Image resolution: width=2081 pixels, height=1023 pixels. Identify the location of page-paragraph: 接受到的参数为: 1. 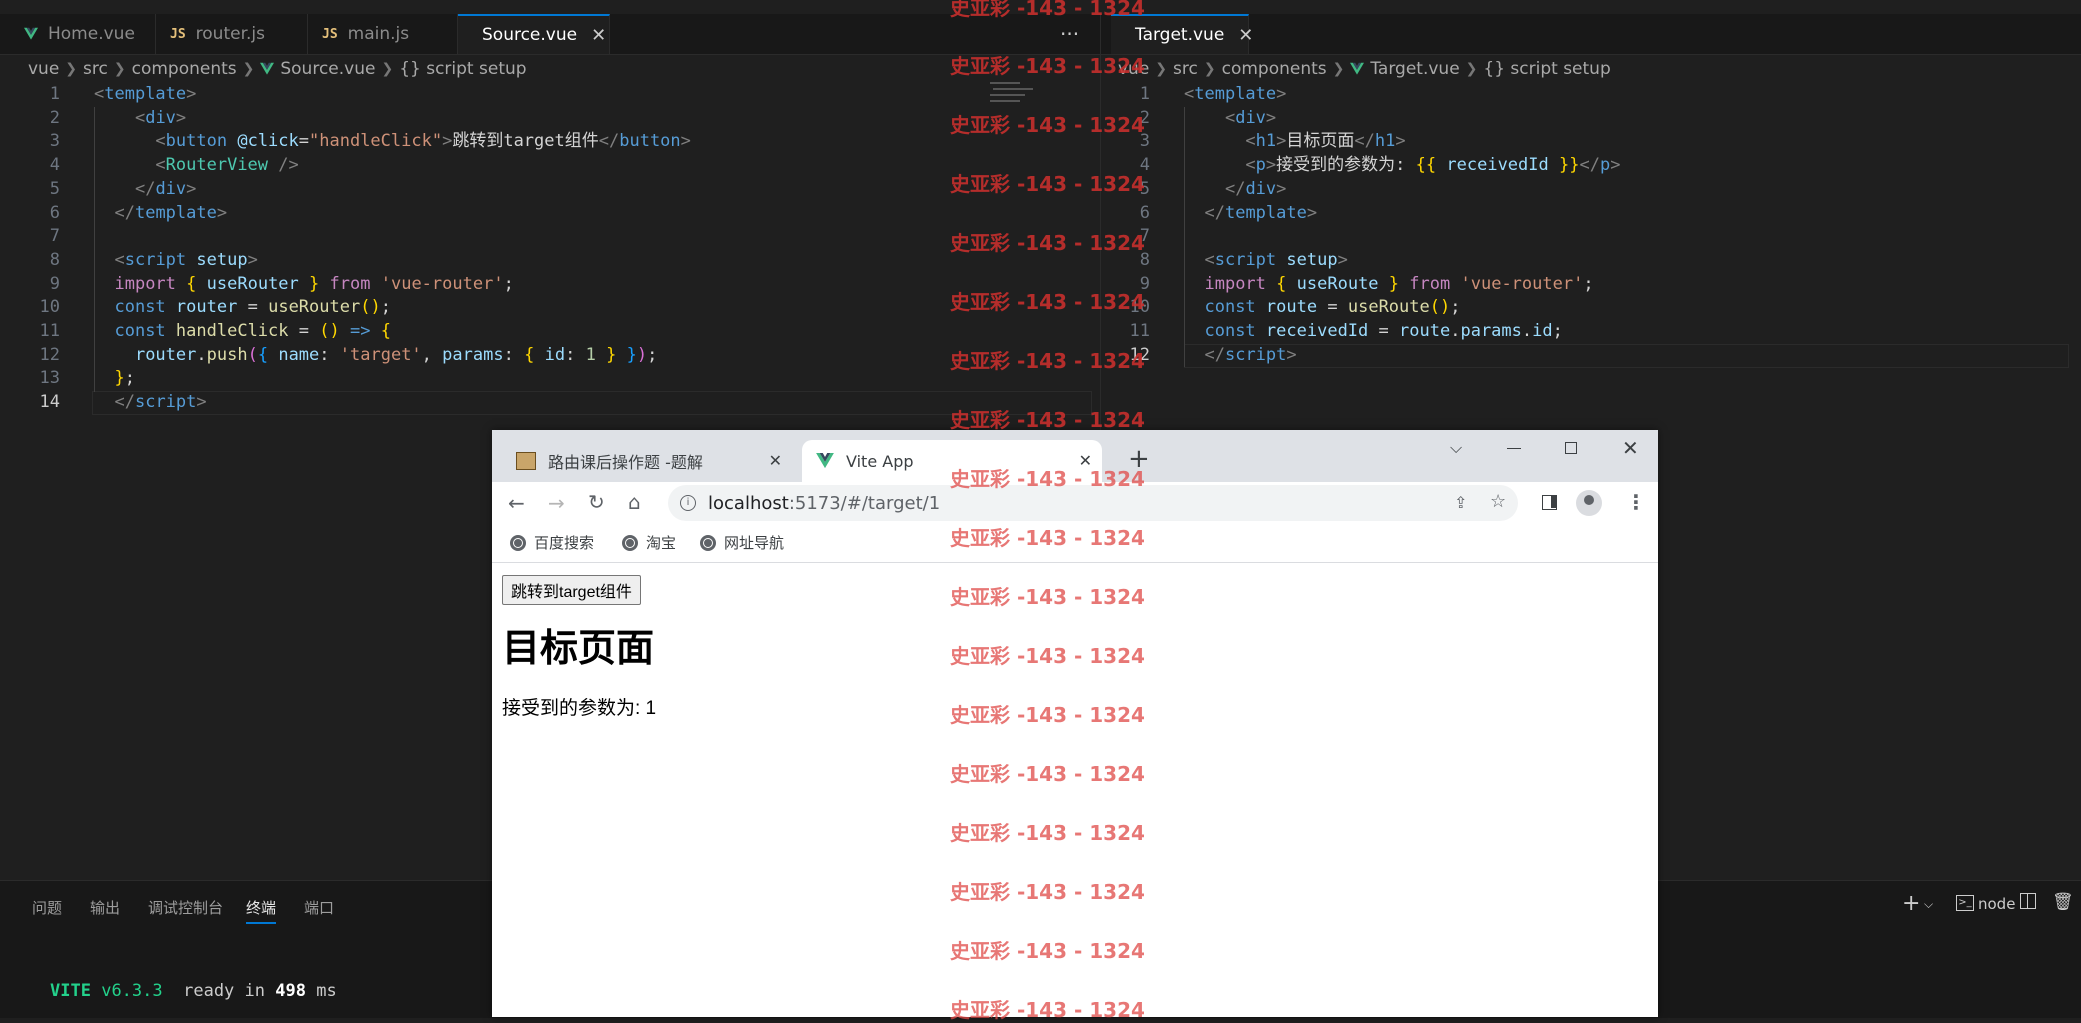
(579, 708).